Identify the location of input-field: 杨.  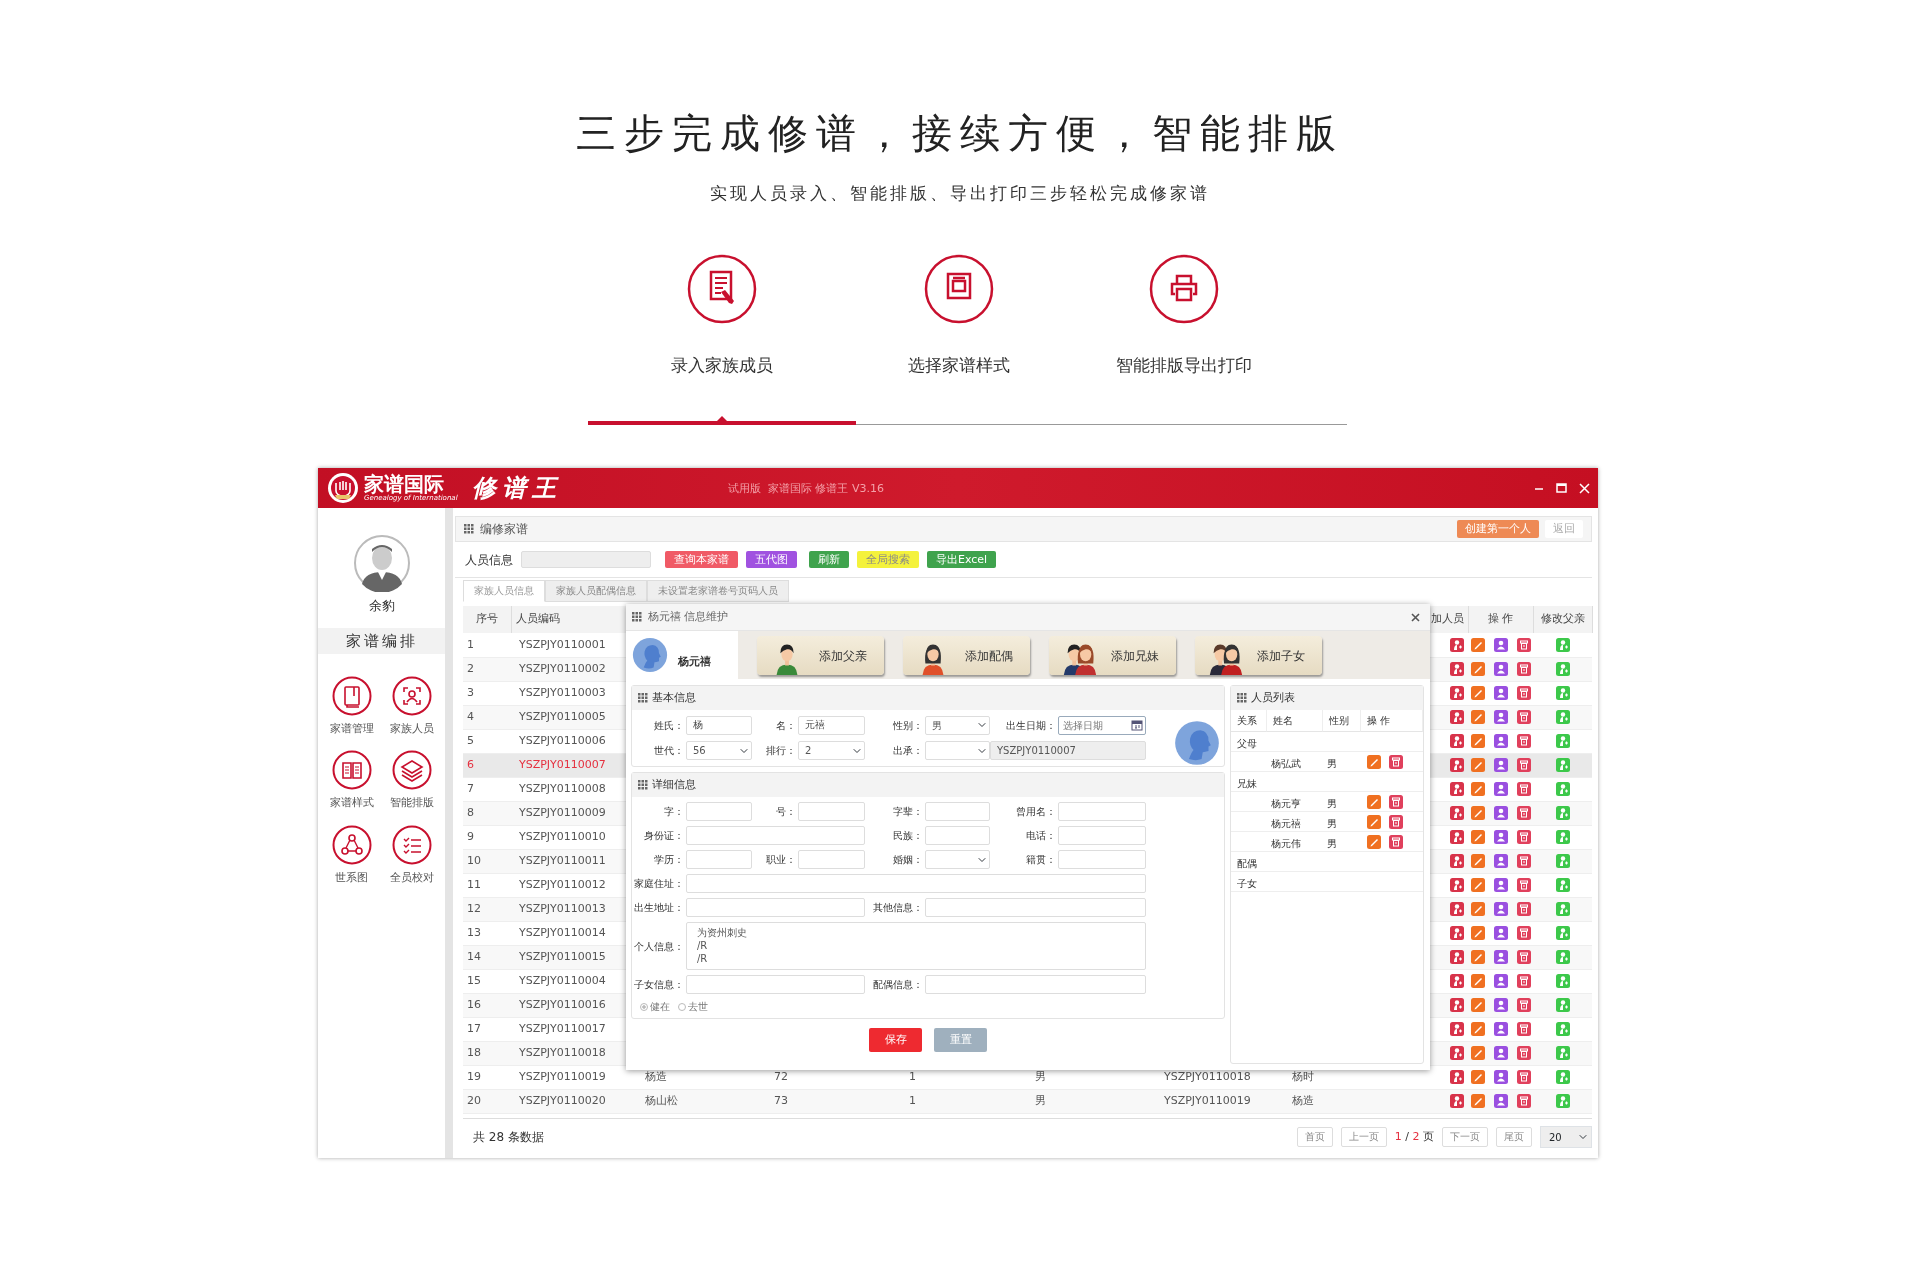
(719, 725).